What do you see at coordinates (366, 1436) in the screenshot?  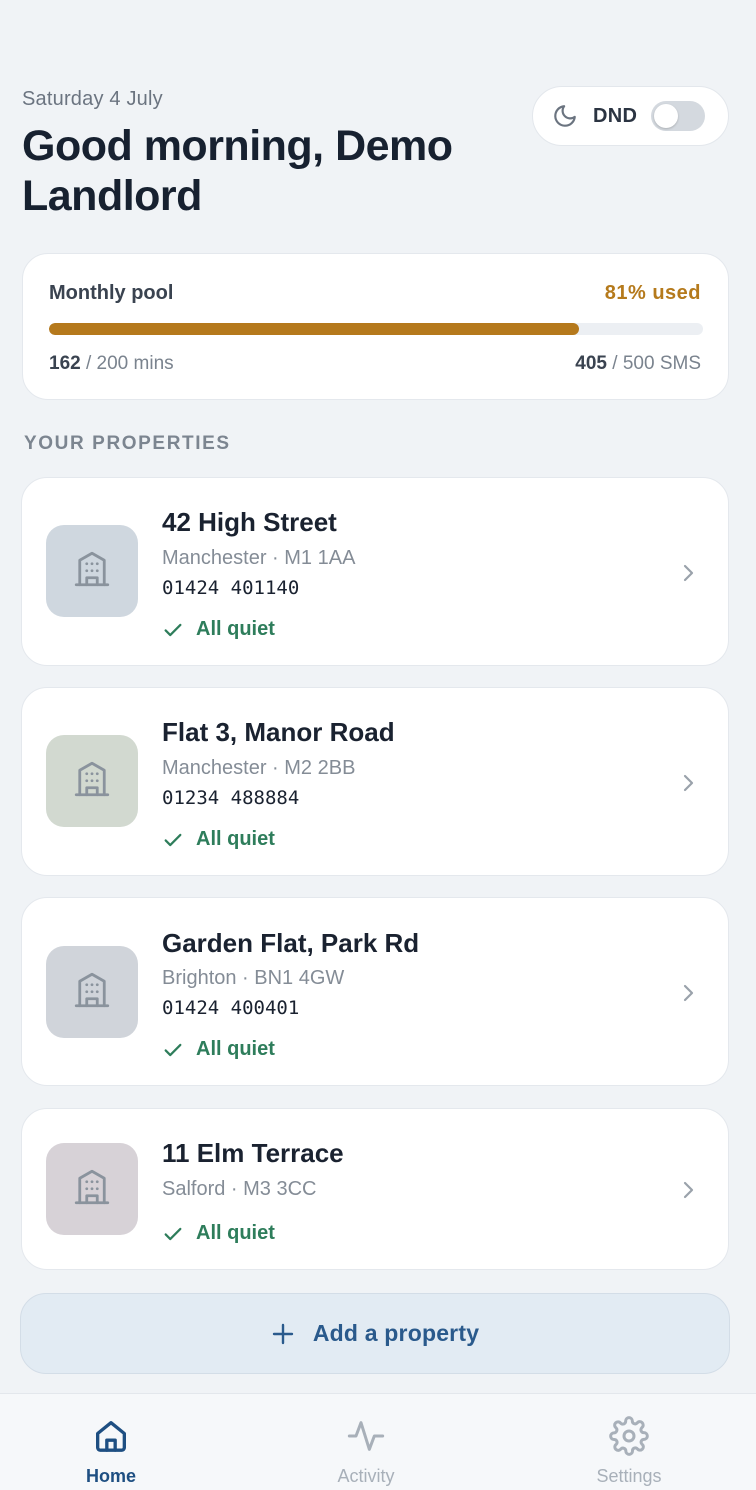 I see `activity-icon` at bounding box center [366, 1436].